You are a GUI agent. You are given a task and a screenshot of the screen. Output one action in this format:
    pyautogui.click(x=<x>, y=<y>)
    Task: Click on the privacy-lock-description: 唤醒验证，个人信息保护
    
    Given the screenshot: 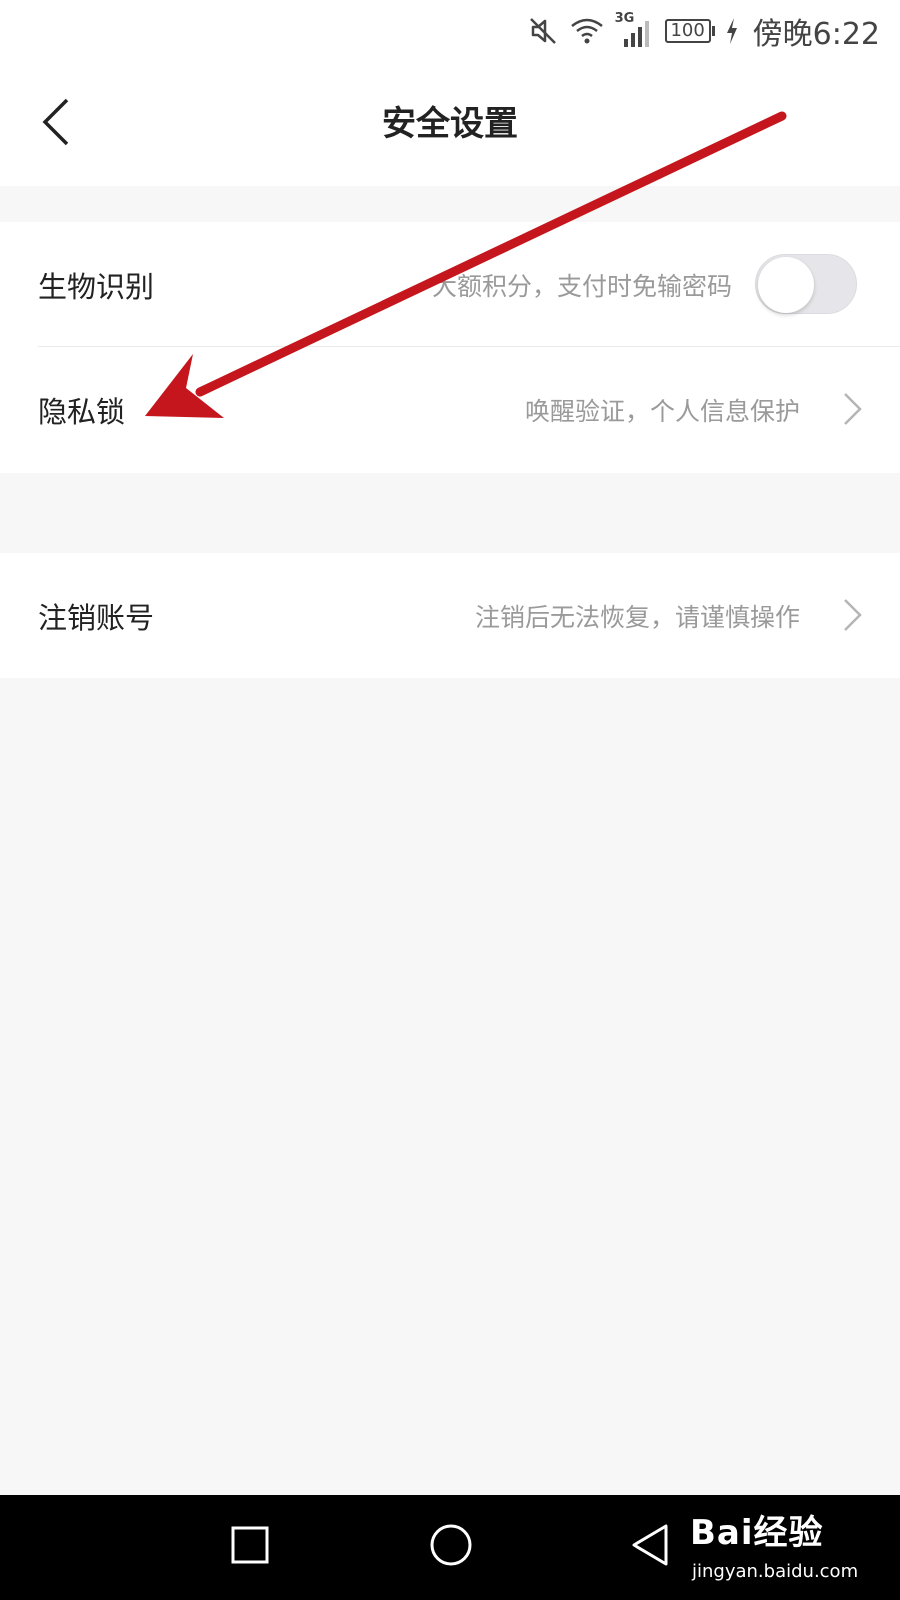 What is the action you would take?
    pyautogui.click(x=662, y=411)
    